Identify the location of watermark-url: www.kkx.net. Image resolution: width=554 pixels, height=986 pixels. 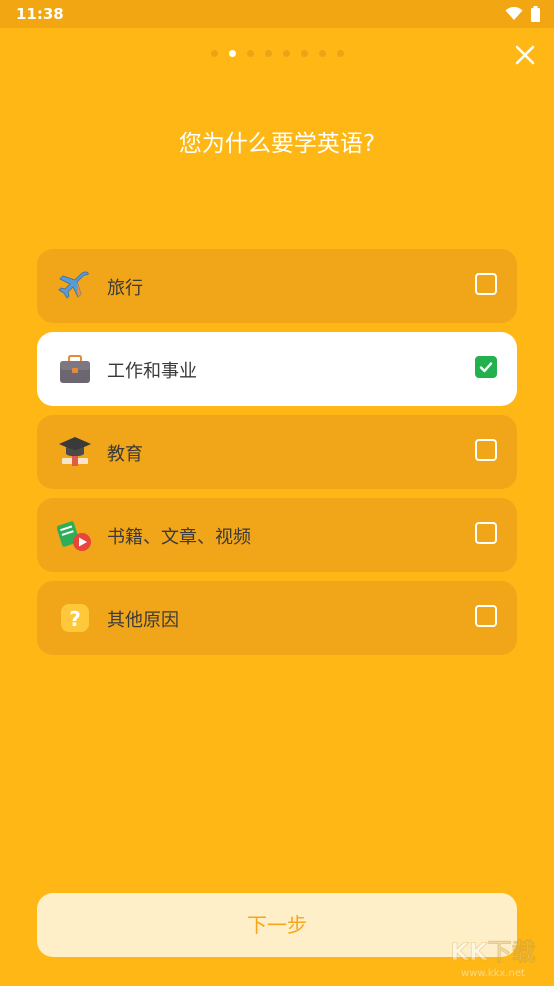
(493, 973).